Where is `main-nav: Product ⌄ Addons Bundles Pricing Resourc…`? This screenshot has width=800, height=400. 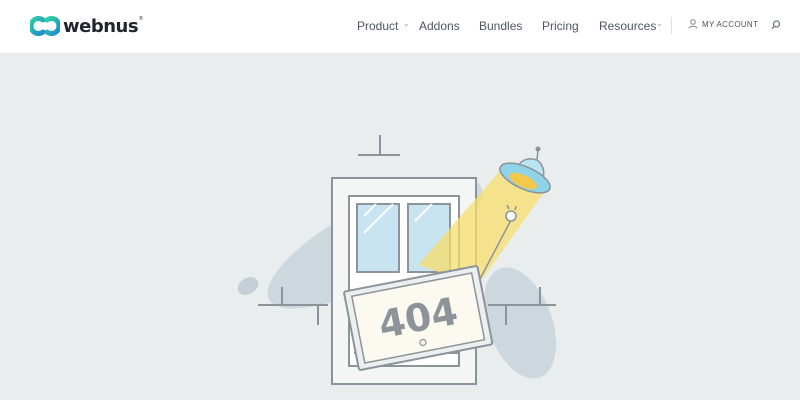
main-nav: Product ⌄ Addons Bundles Pricing Resourc… is located at coordinates (400, 26).